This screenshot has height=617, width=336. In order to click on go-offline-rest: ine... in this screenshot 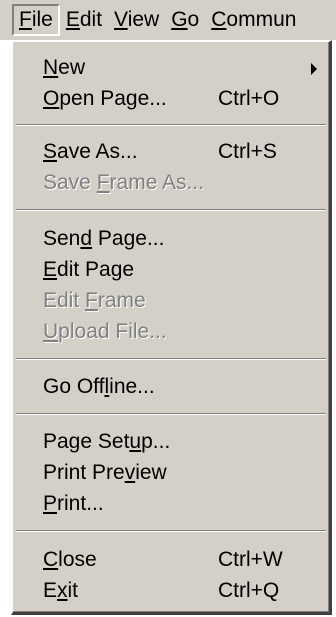, I will do `click(132, 386)`.